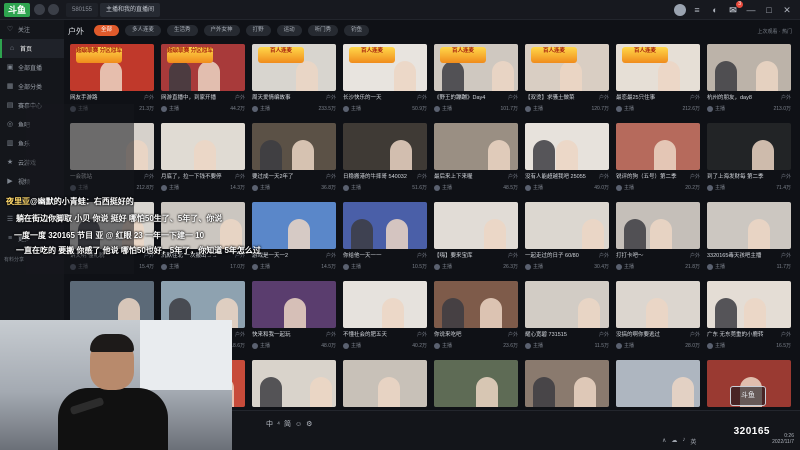  What do you see at coordinates (53, 9) in the screenshot?
I see `refresh-icon` at bounding box center [53, 9].